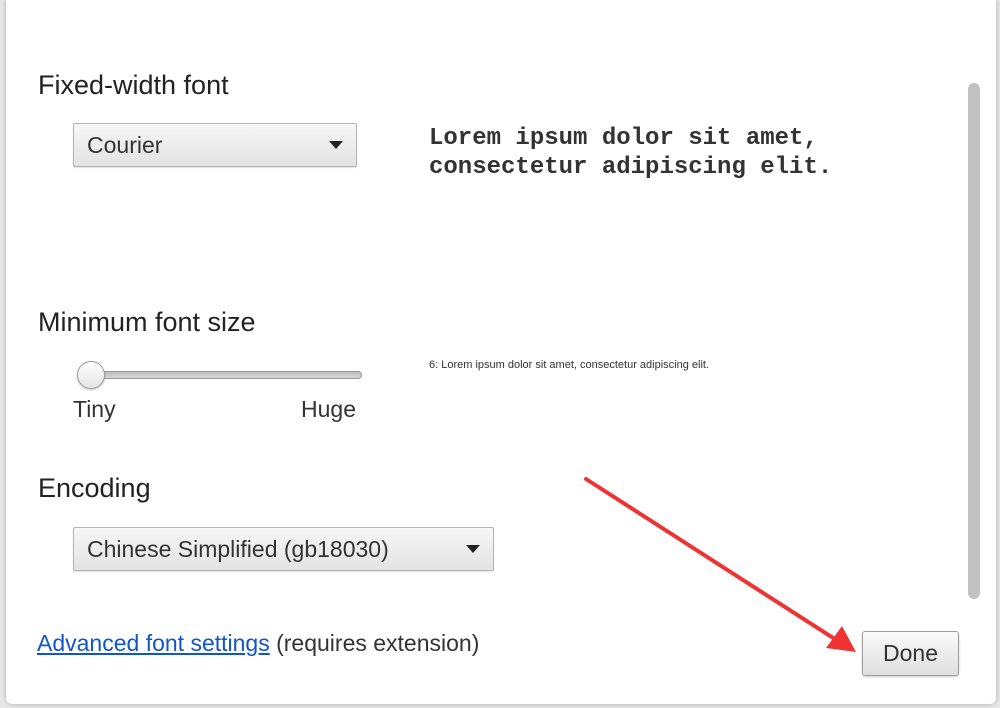 The image size is (1000, 708). What do you see at coordinates (378, 643) in the screenshot?
I see `requires-extension-note: (requires extension)` at bounding box center [378, 643].